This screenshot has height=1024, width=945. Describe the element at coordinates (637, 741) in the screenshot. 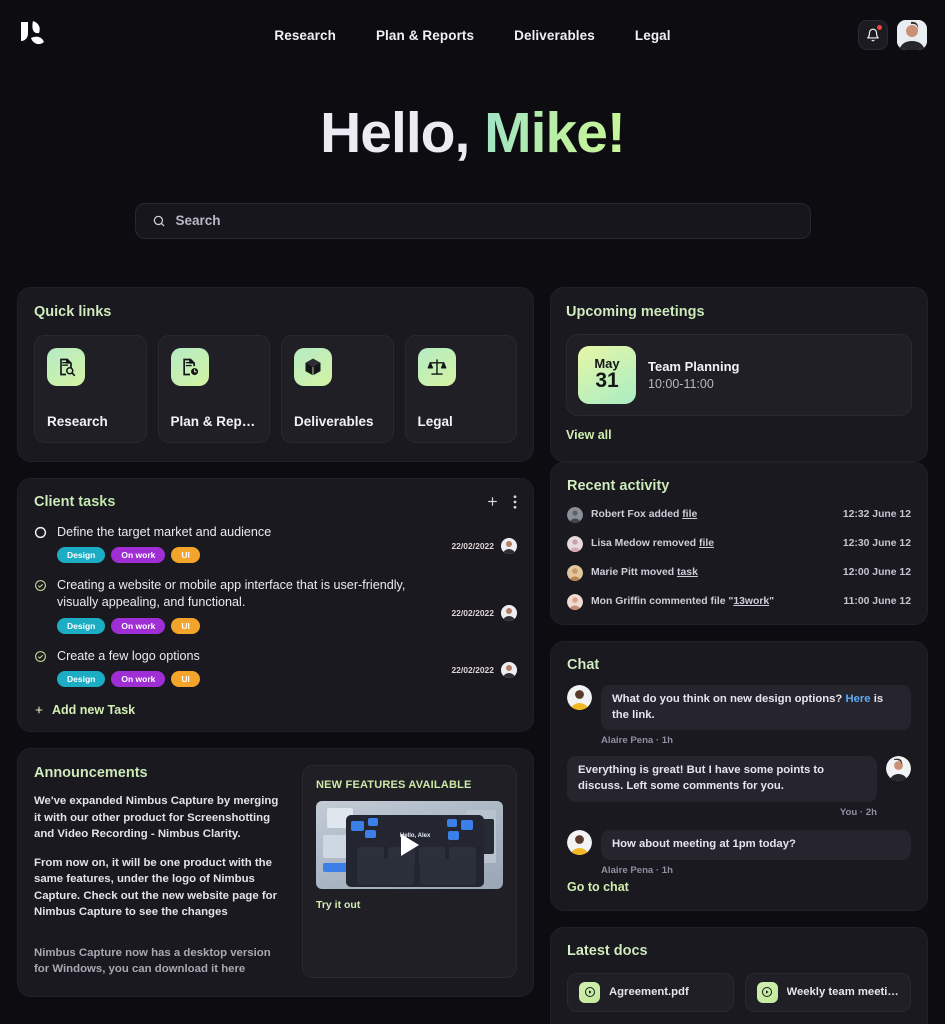

I see `chat-message-meta: Alaire Pena · 1h` at that location.